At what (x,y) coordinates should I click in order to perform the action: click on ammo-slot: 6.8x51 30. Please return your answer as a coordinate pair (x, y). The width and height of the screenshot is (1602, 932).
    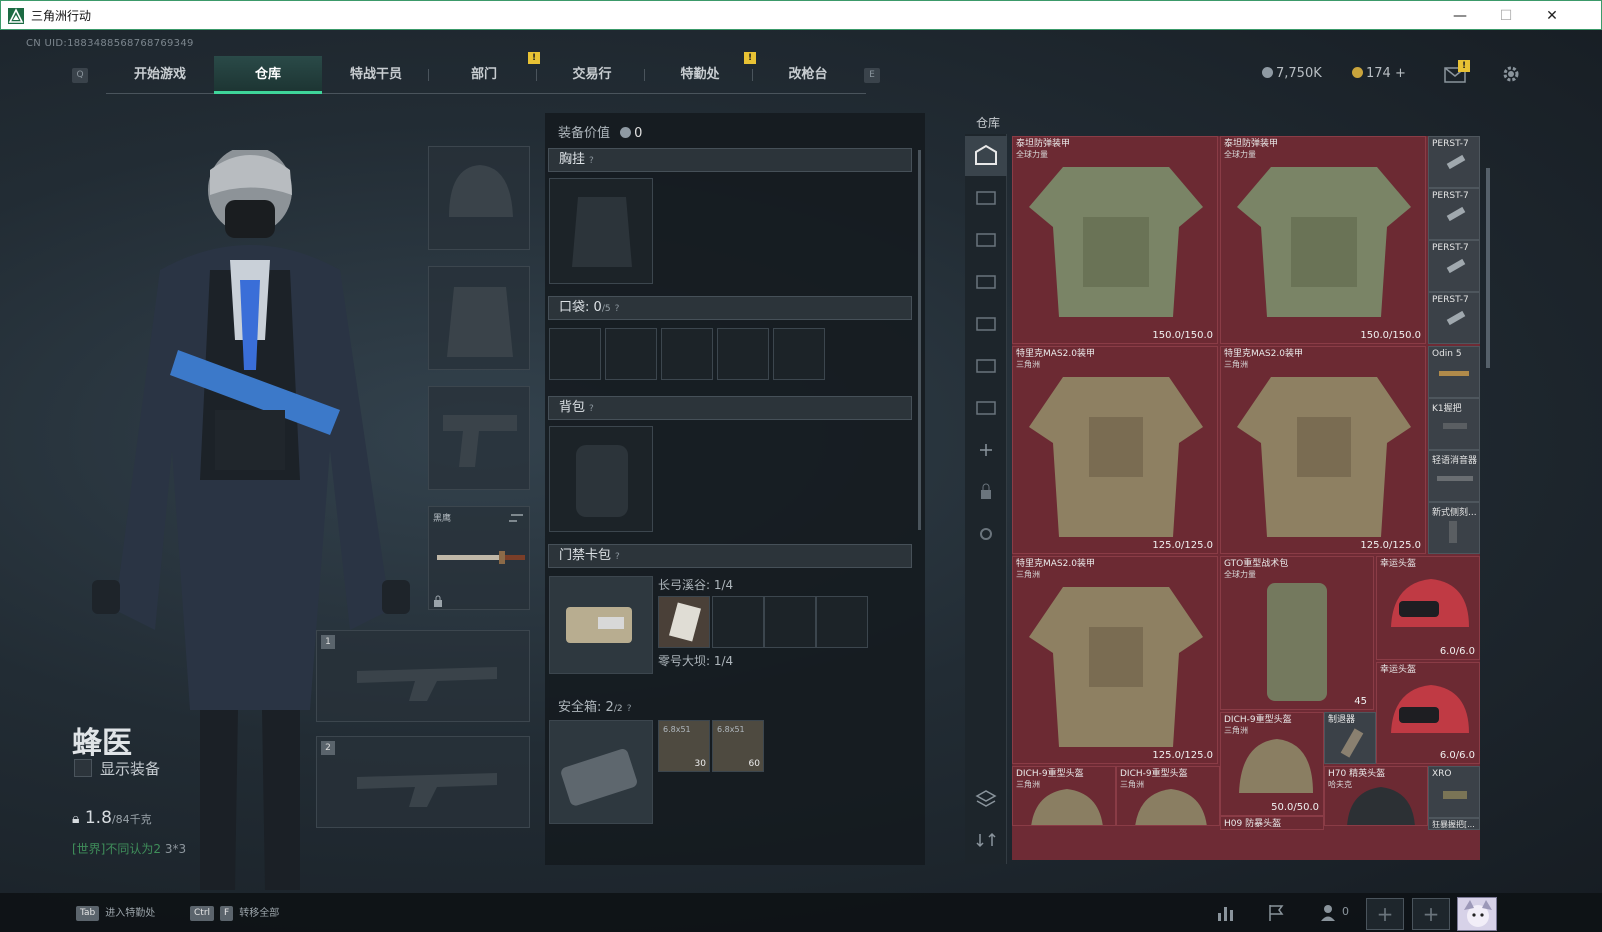
    Looking at the image, I should click on (684, 746).